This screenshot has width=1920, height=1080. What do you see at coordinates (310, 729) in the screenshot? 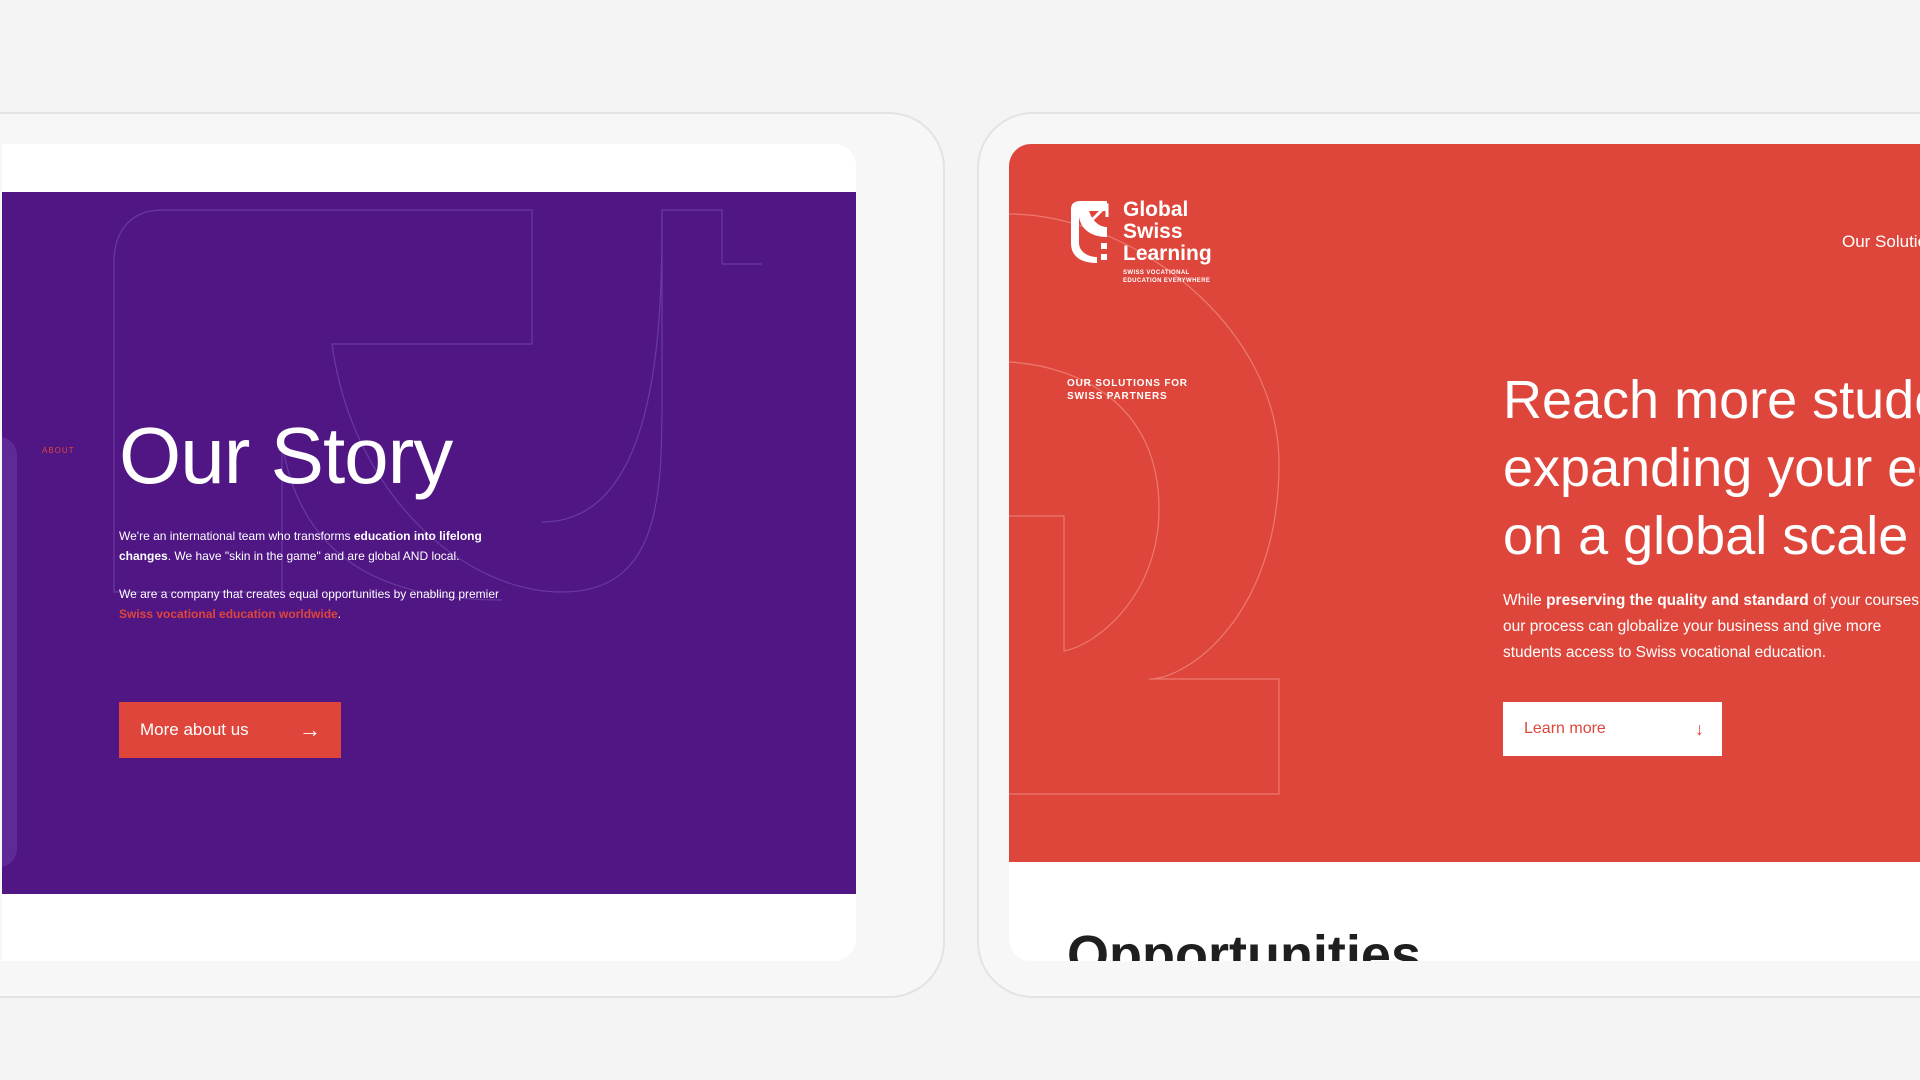
I see `arrow-right-icon: →` at bounding box center [310, 729].